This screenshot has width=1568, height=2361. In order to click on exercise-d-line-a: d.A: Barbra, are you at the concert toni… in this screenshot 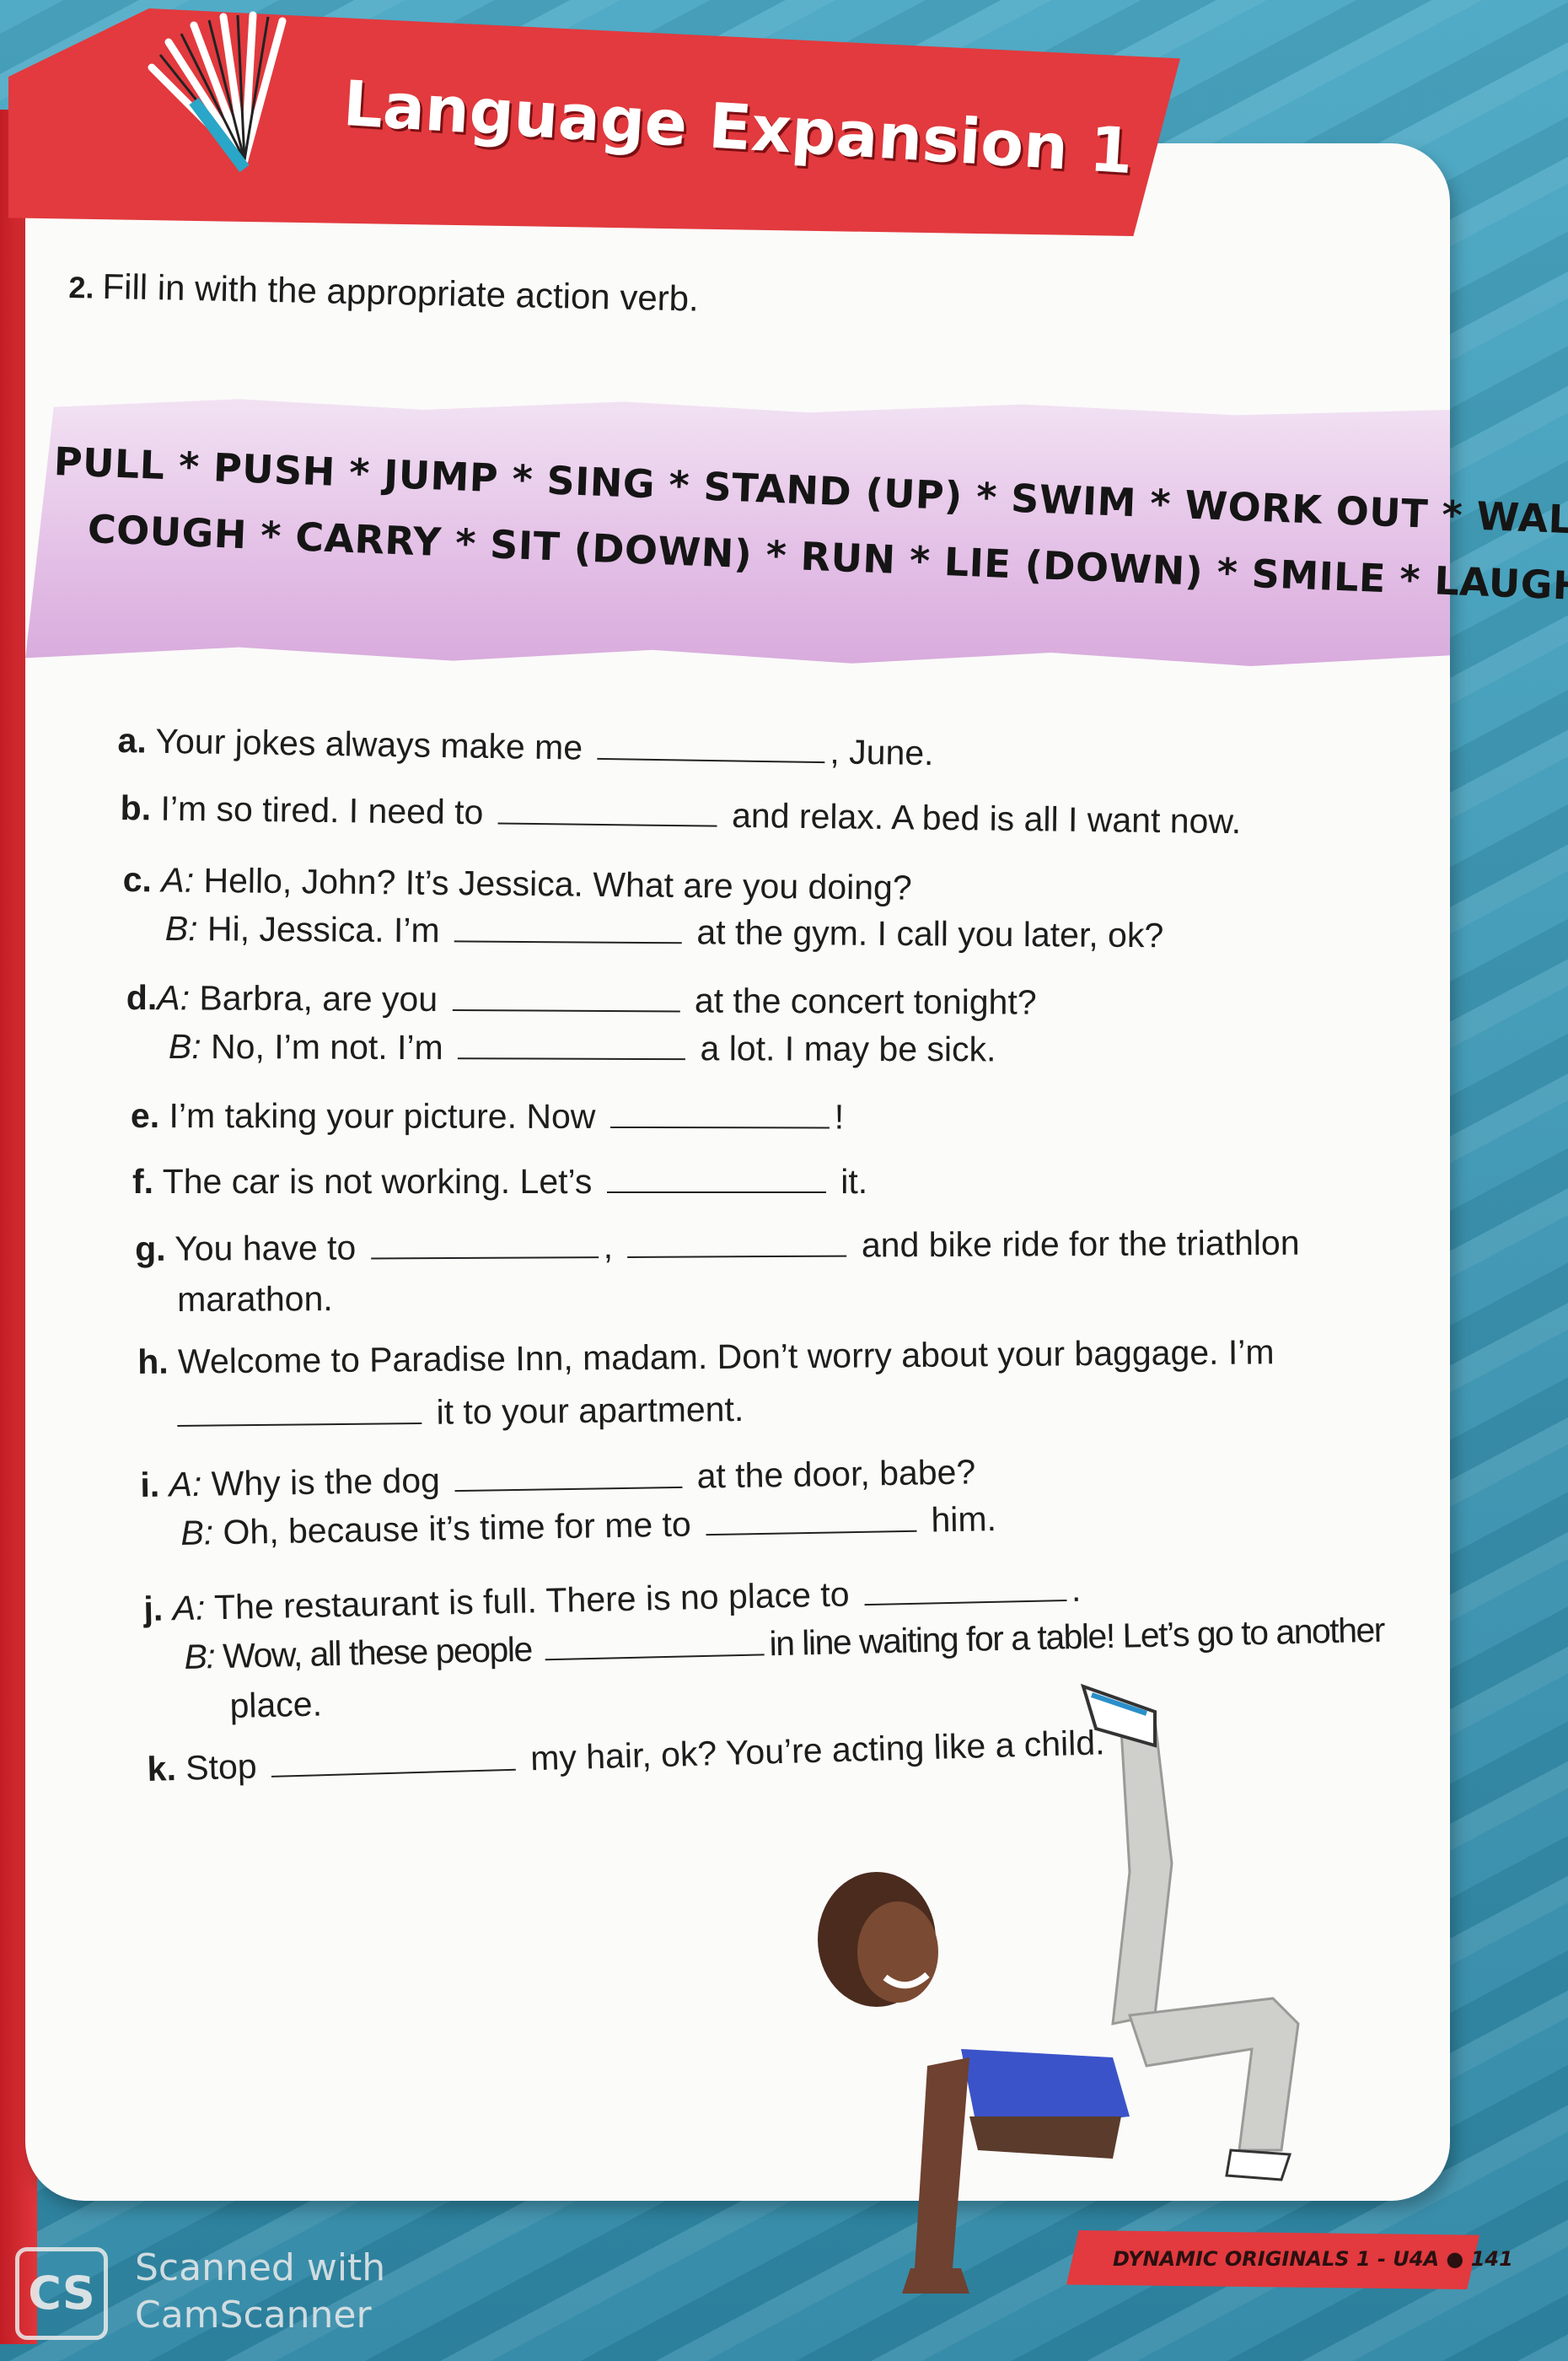, I will do `click(582, 1000)`.